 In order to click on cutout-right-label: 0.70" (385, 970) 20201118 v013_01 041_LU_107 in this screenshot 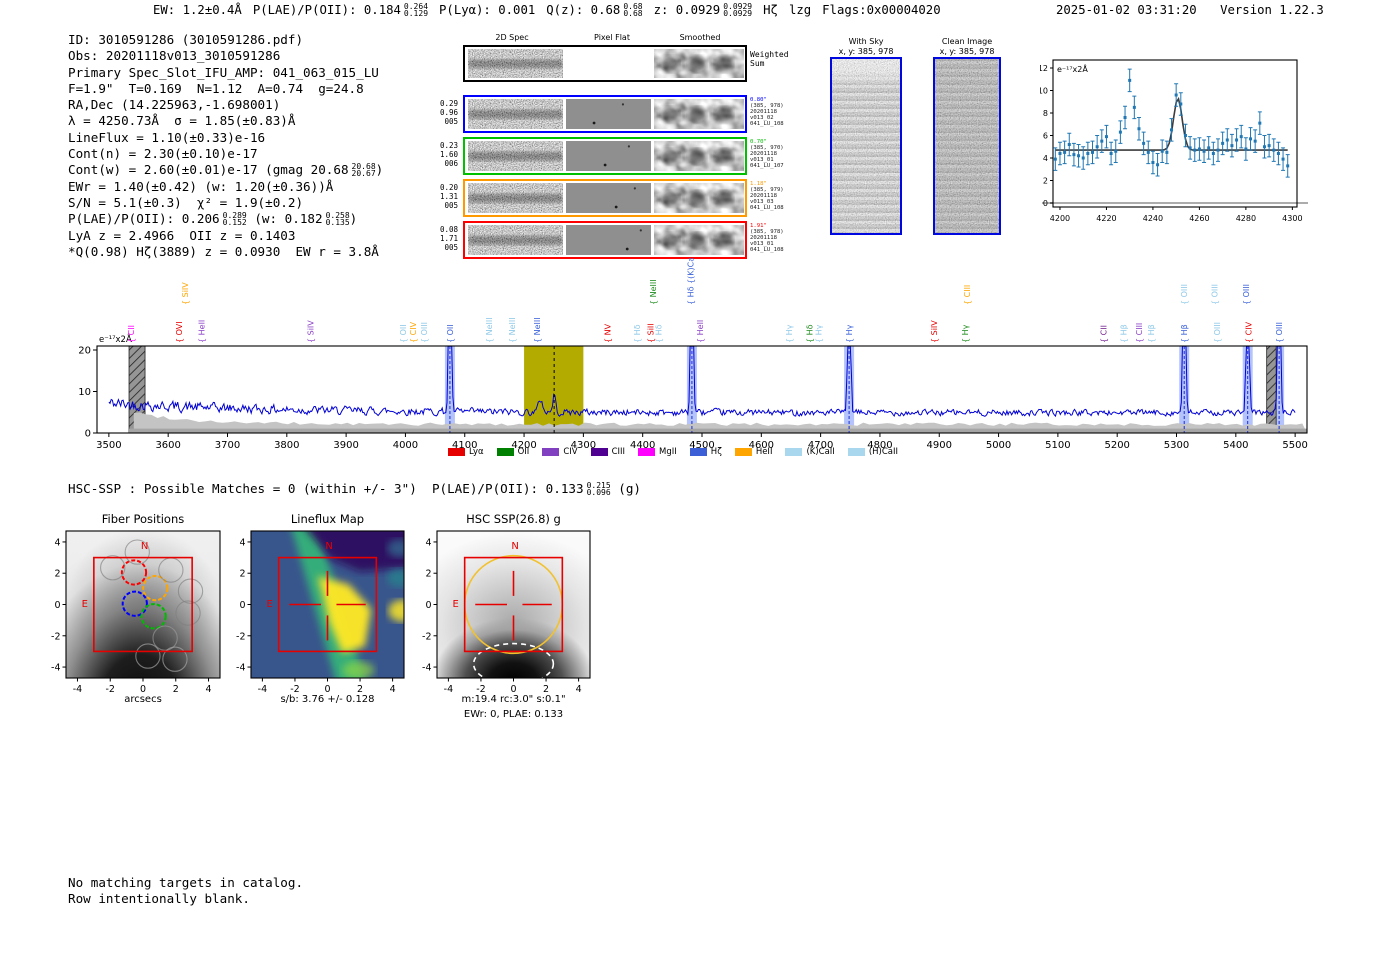, I will do `click(780, 154)`.